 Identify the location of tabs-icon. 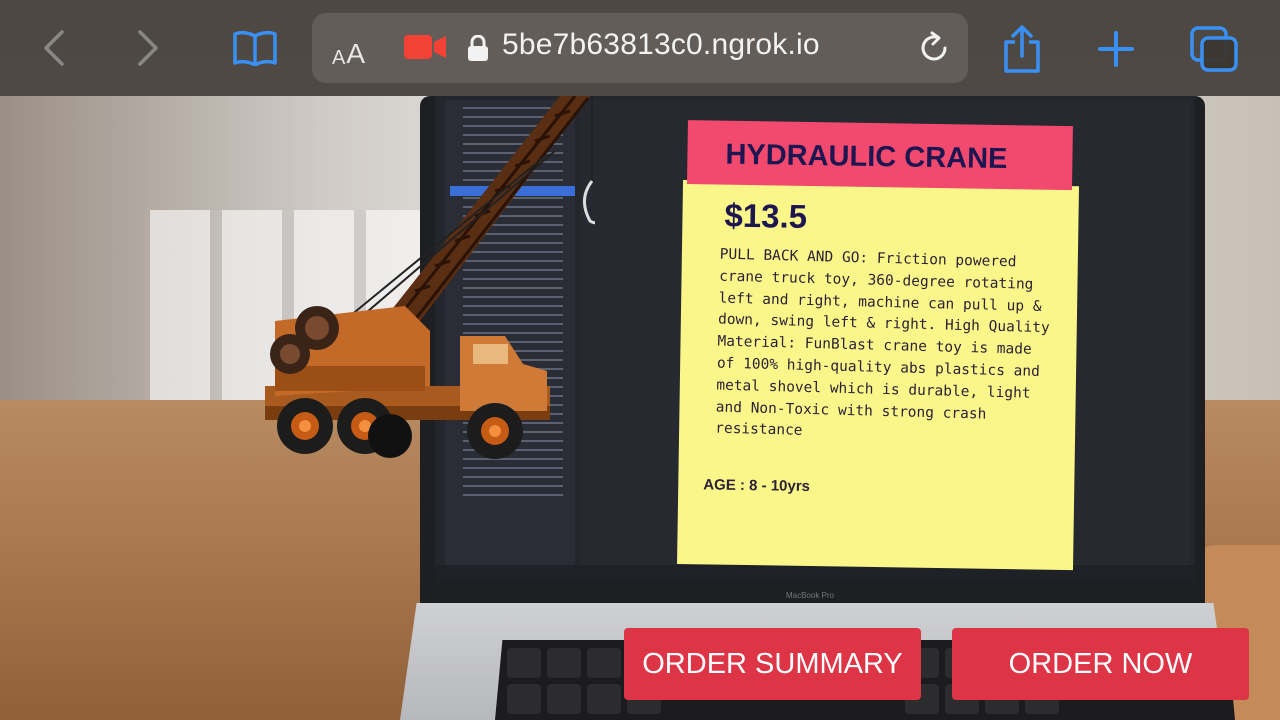
(1215, 50).